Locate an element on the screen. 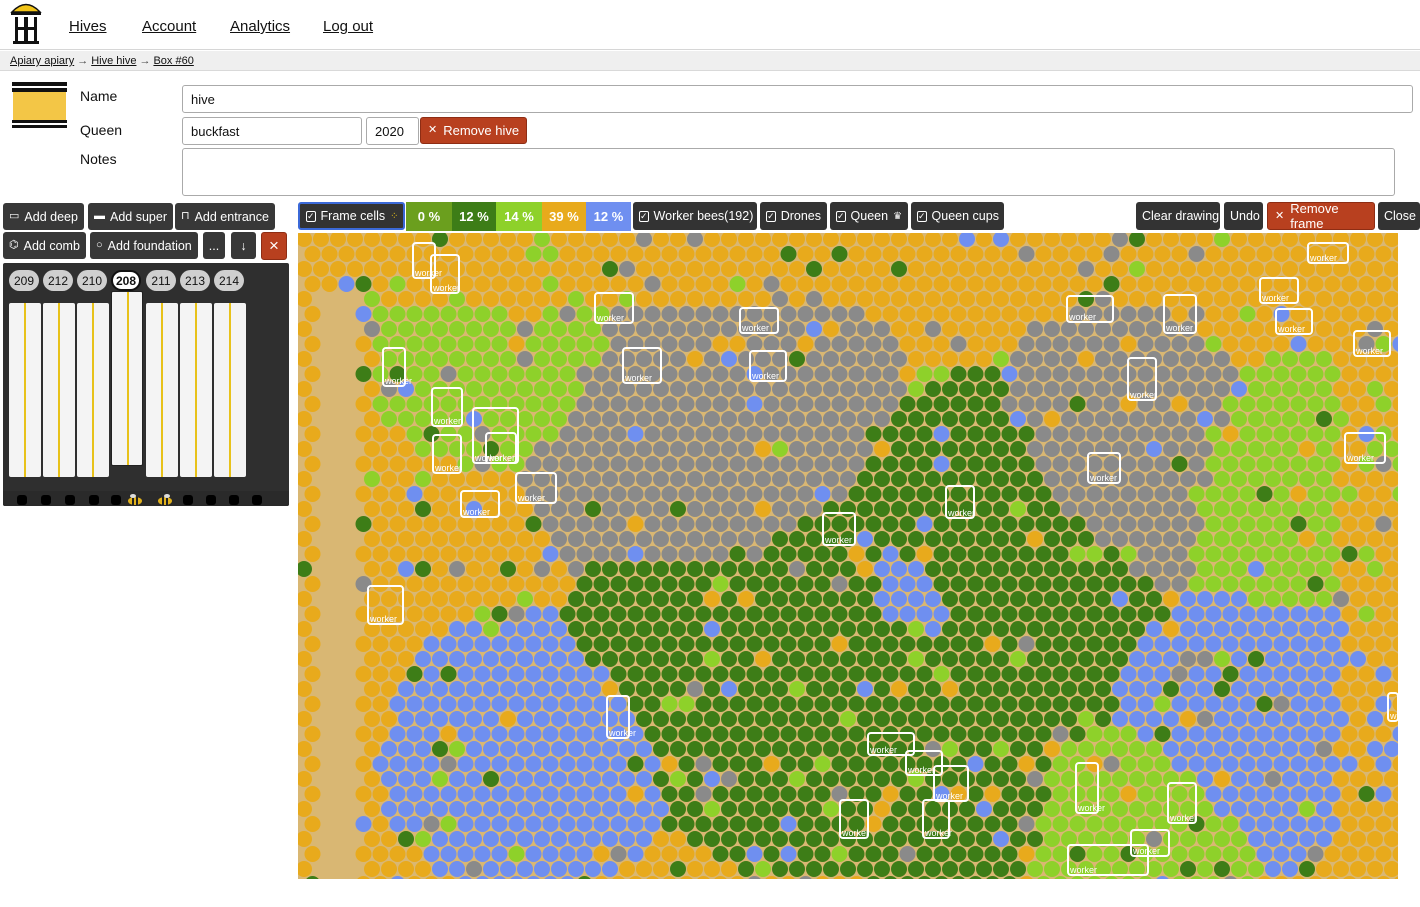 The width and height of the screenshot is (1420, 907). queen-toggle: ✓ Queen ♛ is located at coordinates (869, 216).